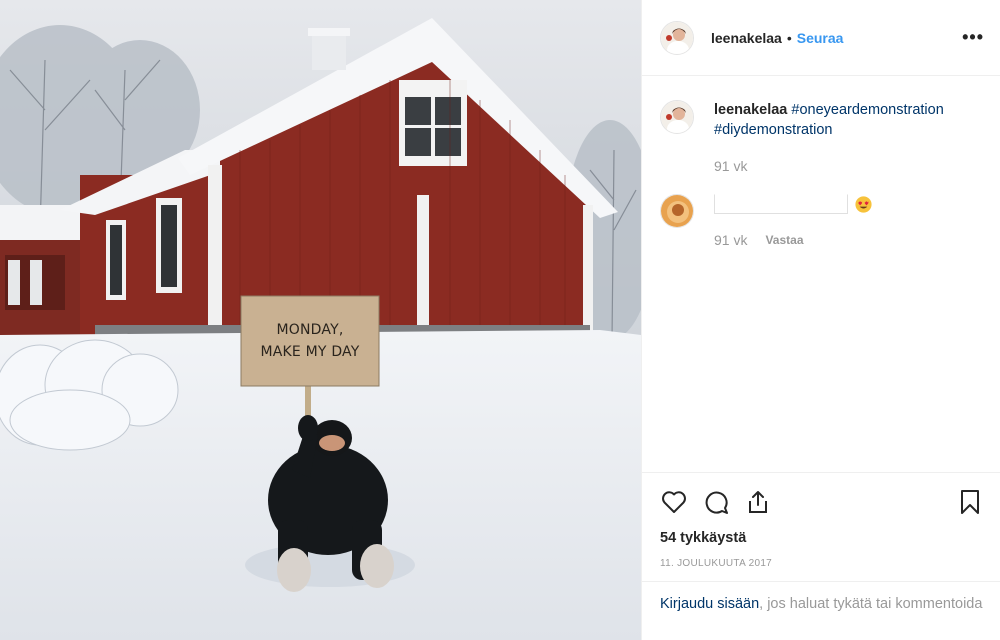  Describe the element at coordinates (821, 520) in the screenshot. I see `post-actions: 54 tykkäystä 11. joulukuuta 2017` at that location.